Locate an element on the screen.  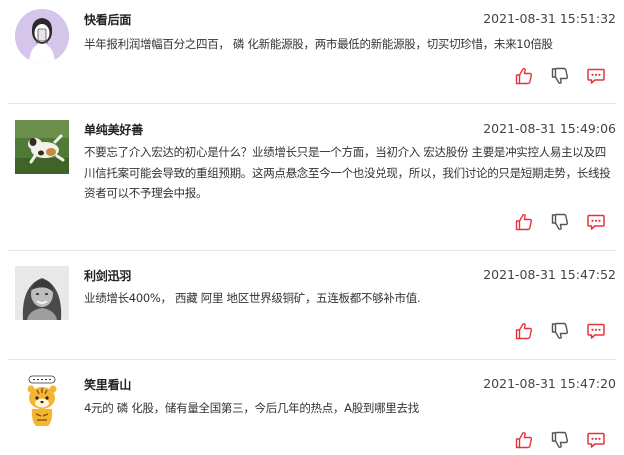
cartoon-tiger-avatar-icon is located at coordinates (42, 401).